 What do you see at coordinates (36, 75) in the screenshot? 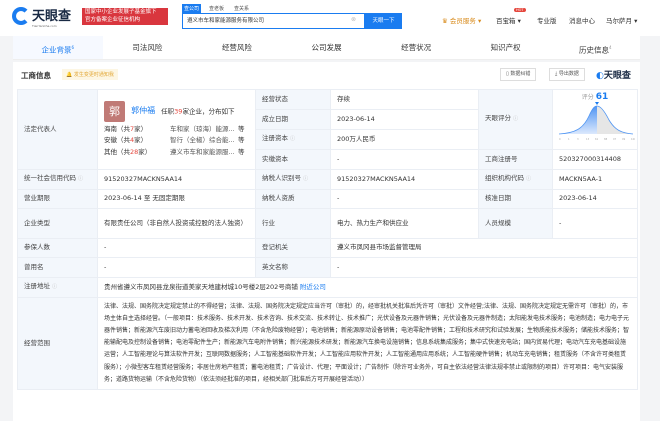
I see `section-title: 工商信息` at bounding box center [36, 75].